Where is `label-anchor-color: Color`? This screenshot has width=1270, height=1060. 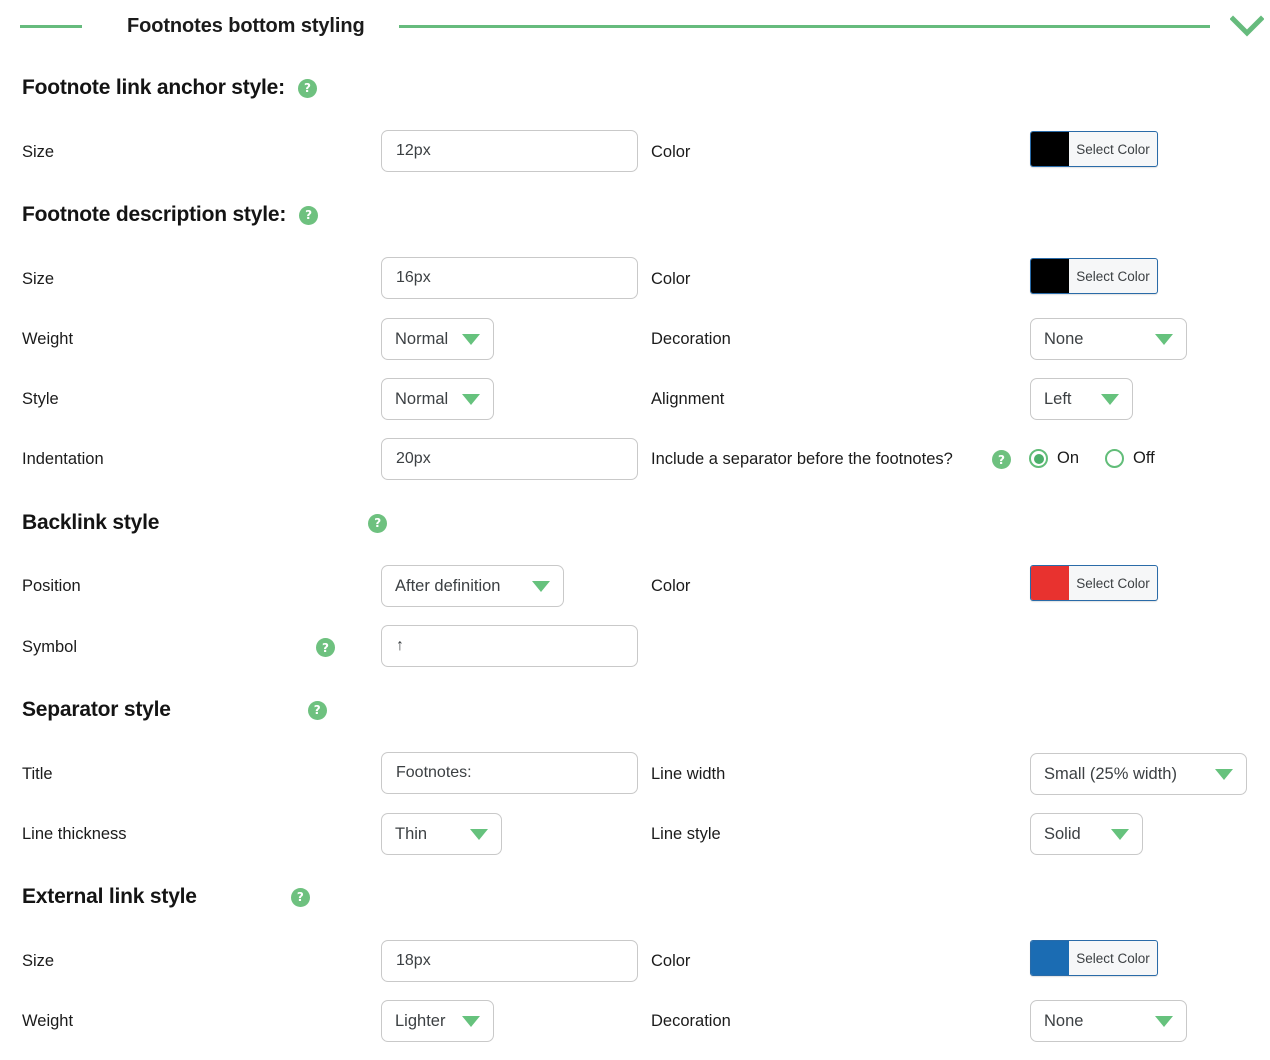
label-anchor-color: Color is located at coordinates (671, 152).